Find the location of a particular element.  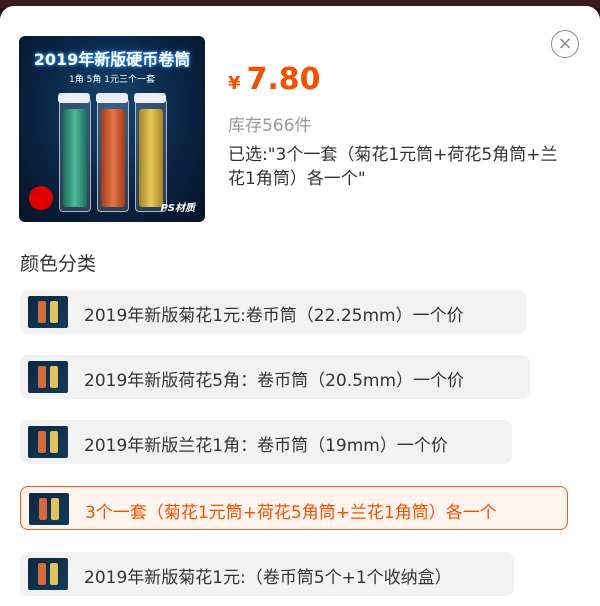

option-label: 2019年新版荷花5角：卷币筒（20.5mm）一个价 is located at coordinates (274, 381).